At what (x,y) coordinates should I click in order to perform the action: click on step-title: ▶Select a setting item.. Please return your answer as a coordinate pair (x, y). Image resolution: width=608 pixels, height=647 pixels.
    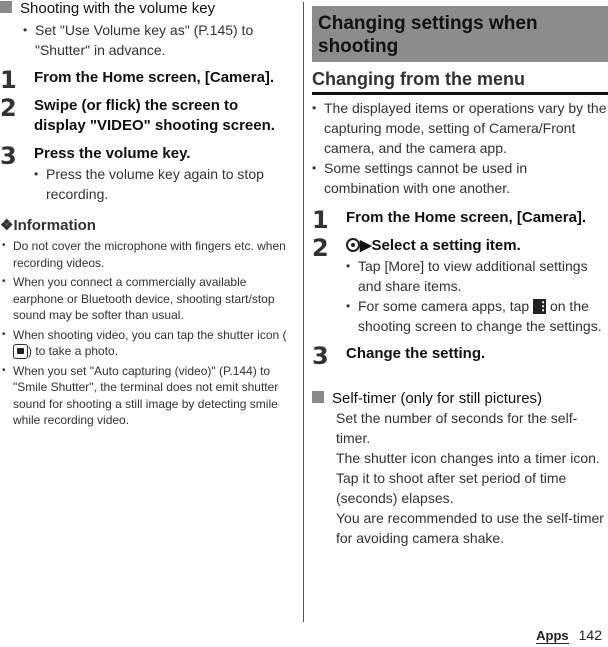
    Looking at the image, I should click on (477, 246).